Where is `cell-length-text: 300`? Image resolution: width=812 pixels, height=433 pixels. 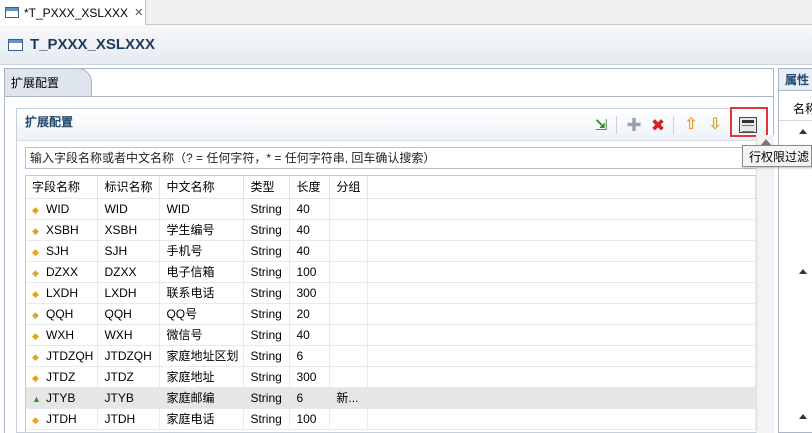
cell-length-text: 300 is located at coordinates (306, 376).